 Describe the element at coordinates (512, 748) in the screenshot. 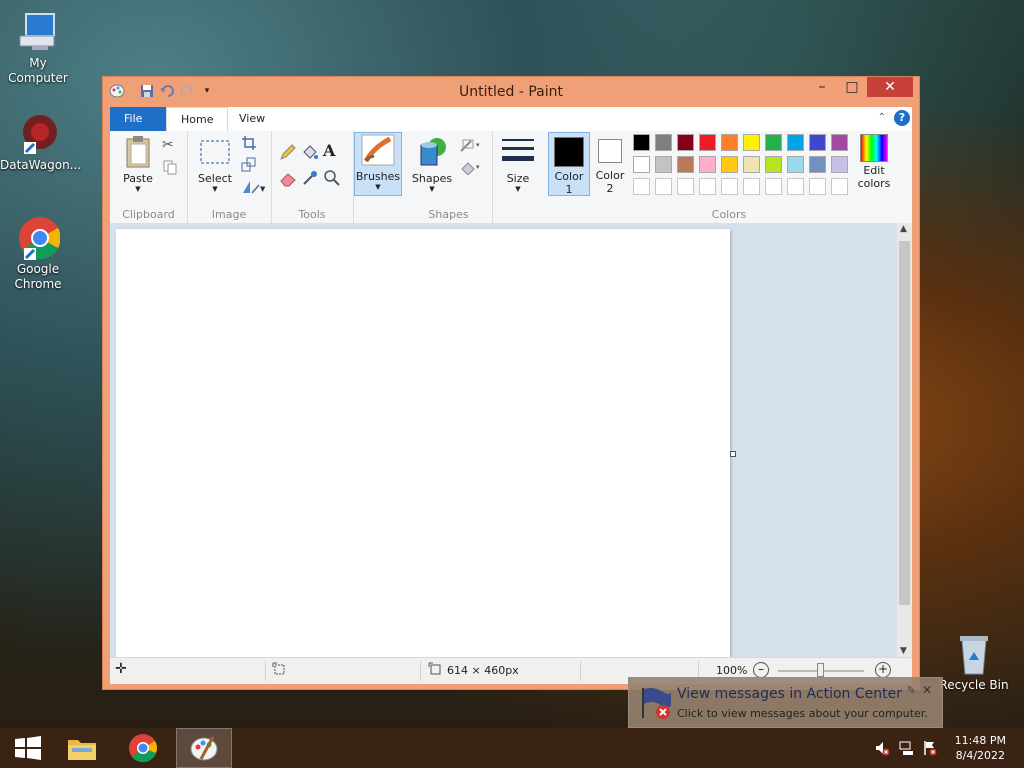

I see `taskbar: 11:48 PM 8/4/2022` at that location.